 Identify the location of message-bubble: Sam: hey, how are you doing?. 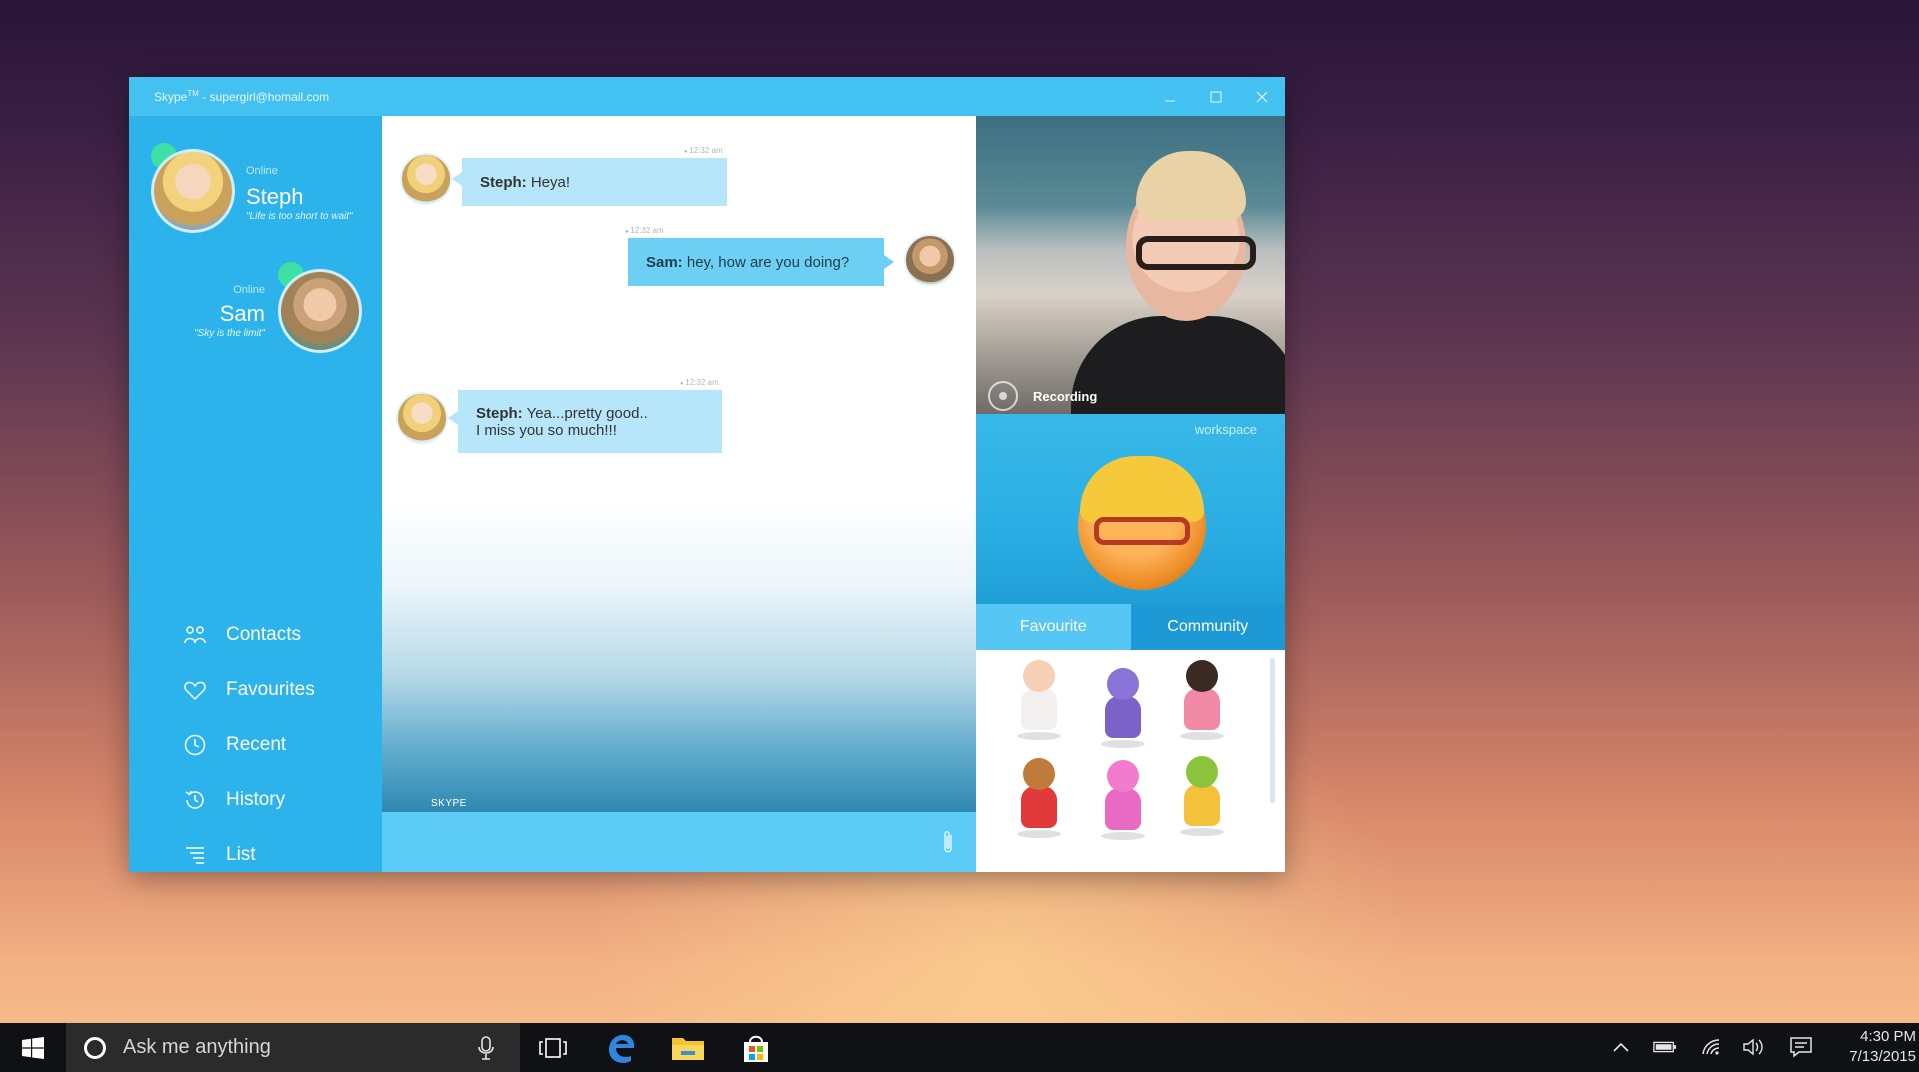
(756, 262).